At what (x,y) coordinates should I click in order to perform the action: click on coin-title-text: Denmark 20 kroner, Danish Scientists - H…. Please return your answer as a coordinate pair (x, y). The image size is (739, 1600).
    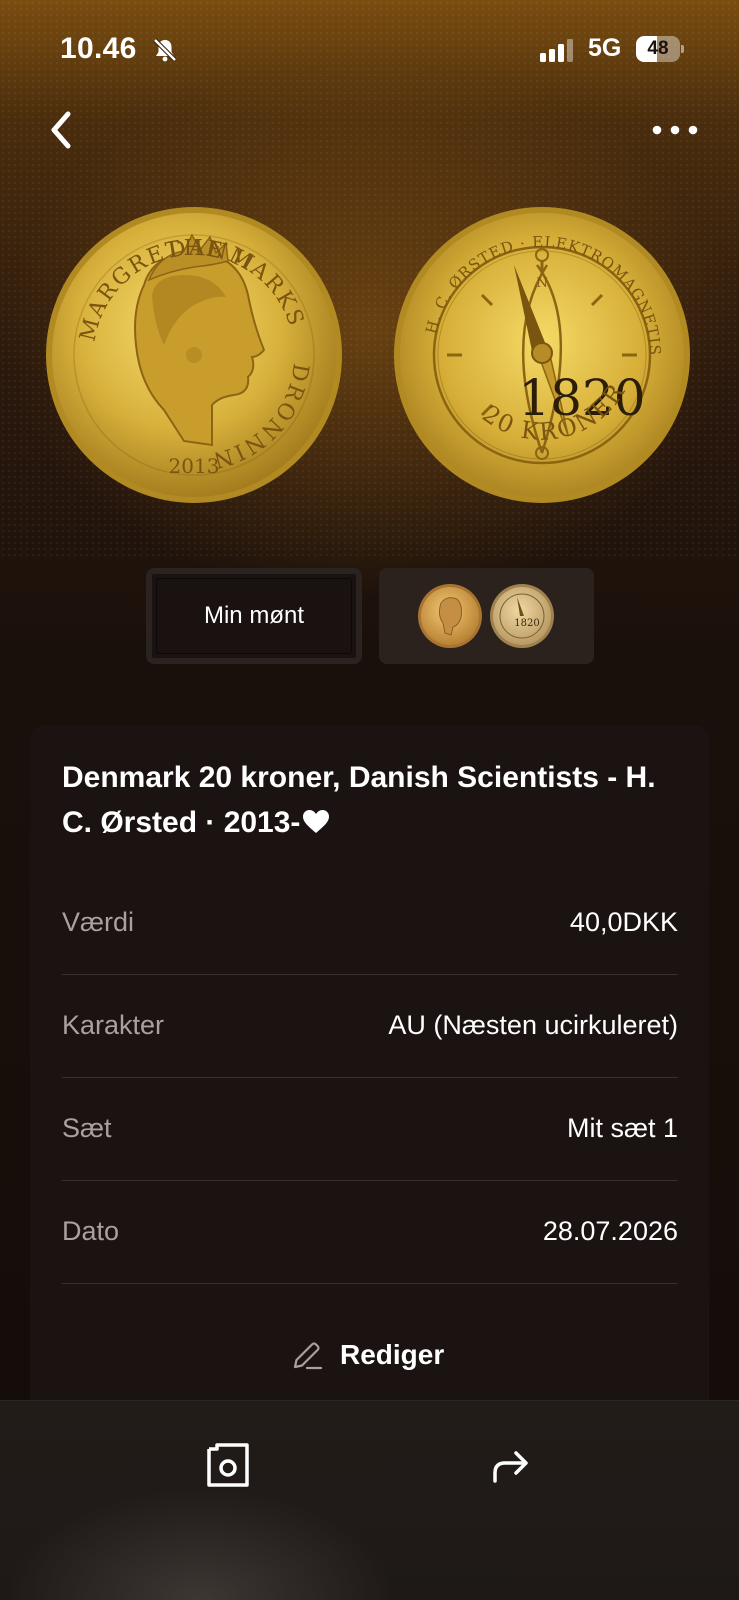
    Looking at the image, I should click on (359, 800).